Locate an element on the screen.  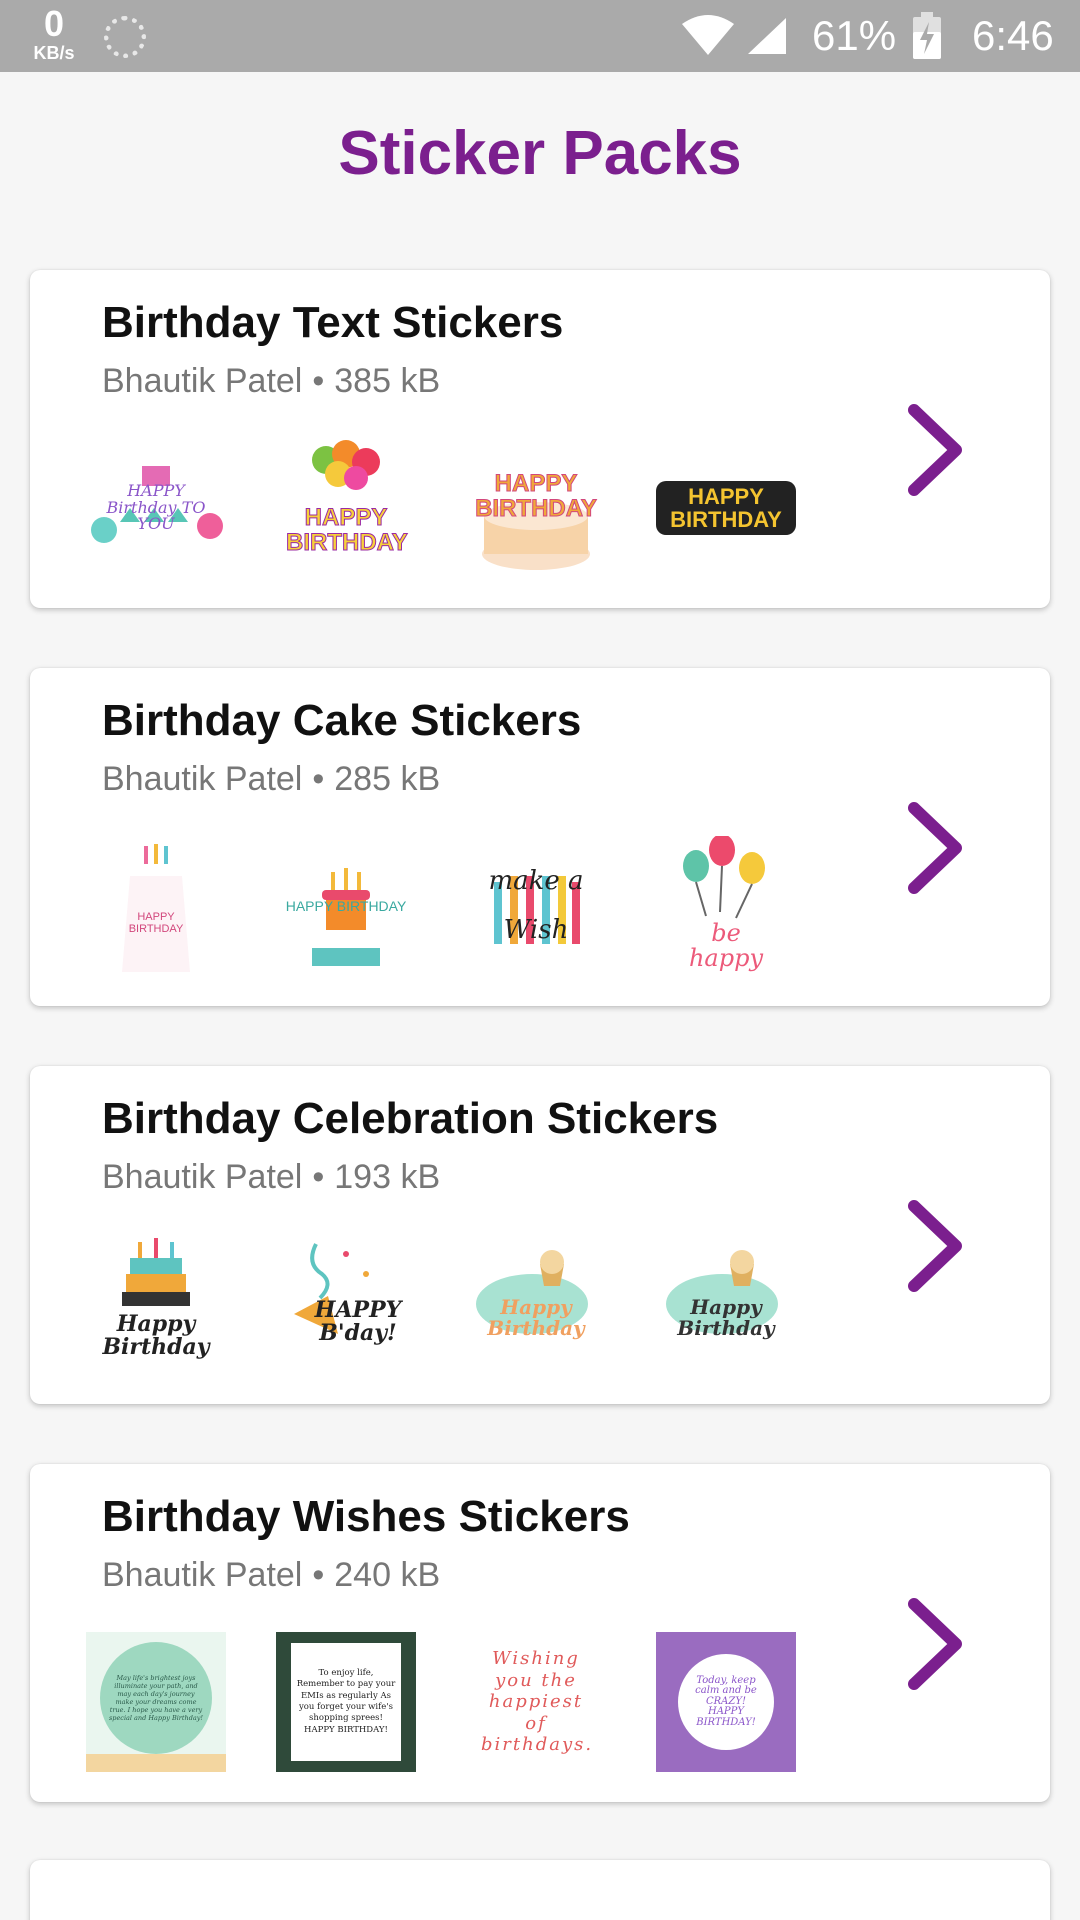
pack-size: 240 kB is located at coordinates (387, 1575).